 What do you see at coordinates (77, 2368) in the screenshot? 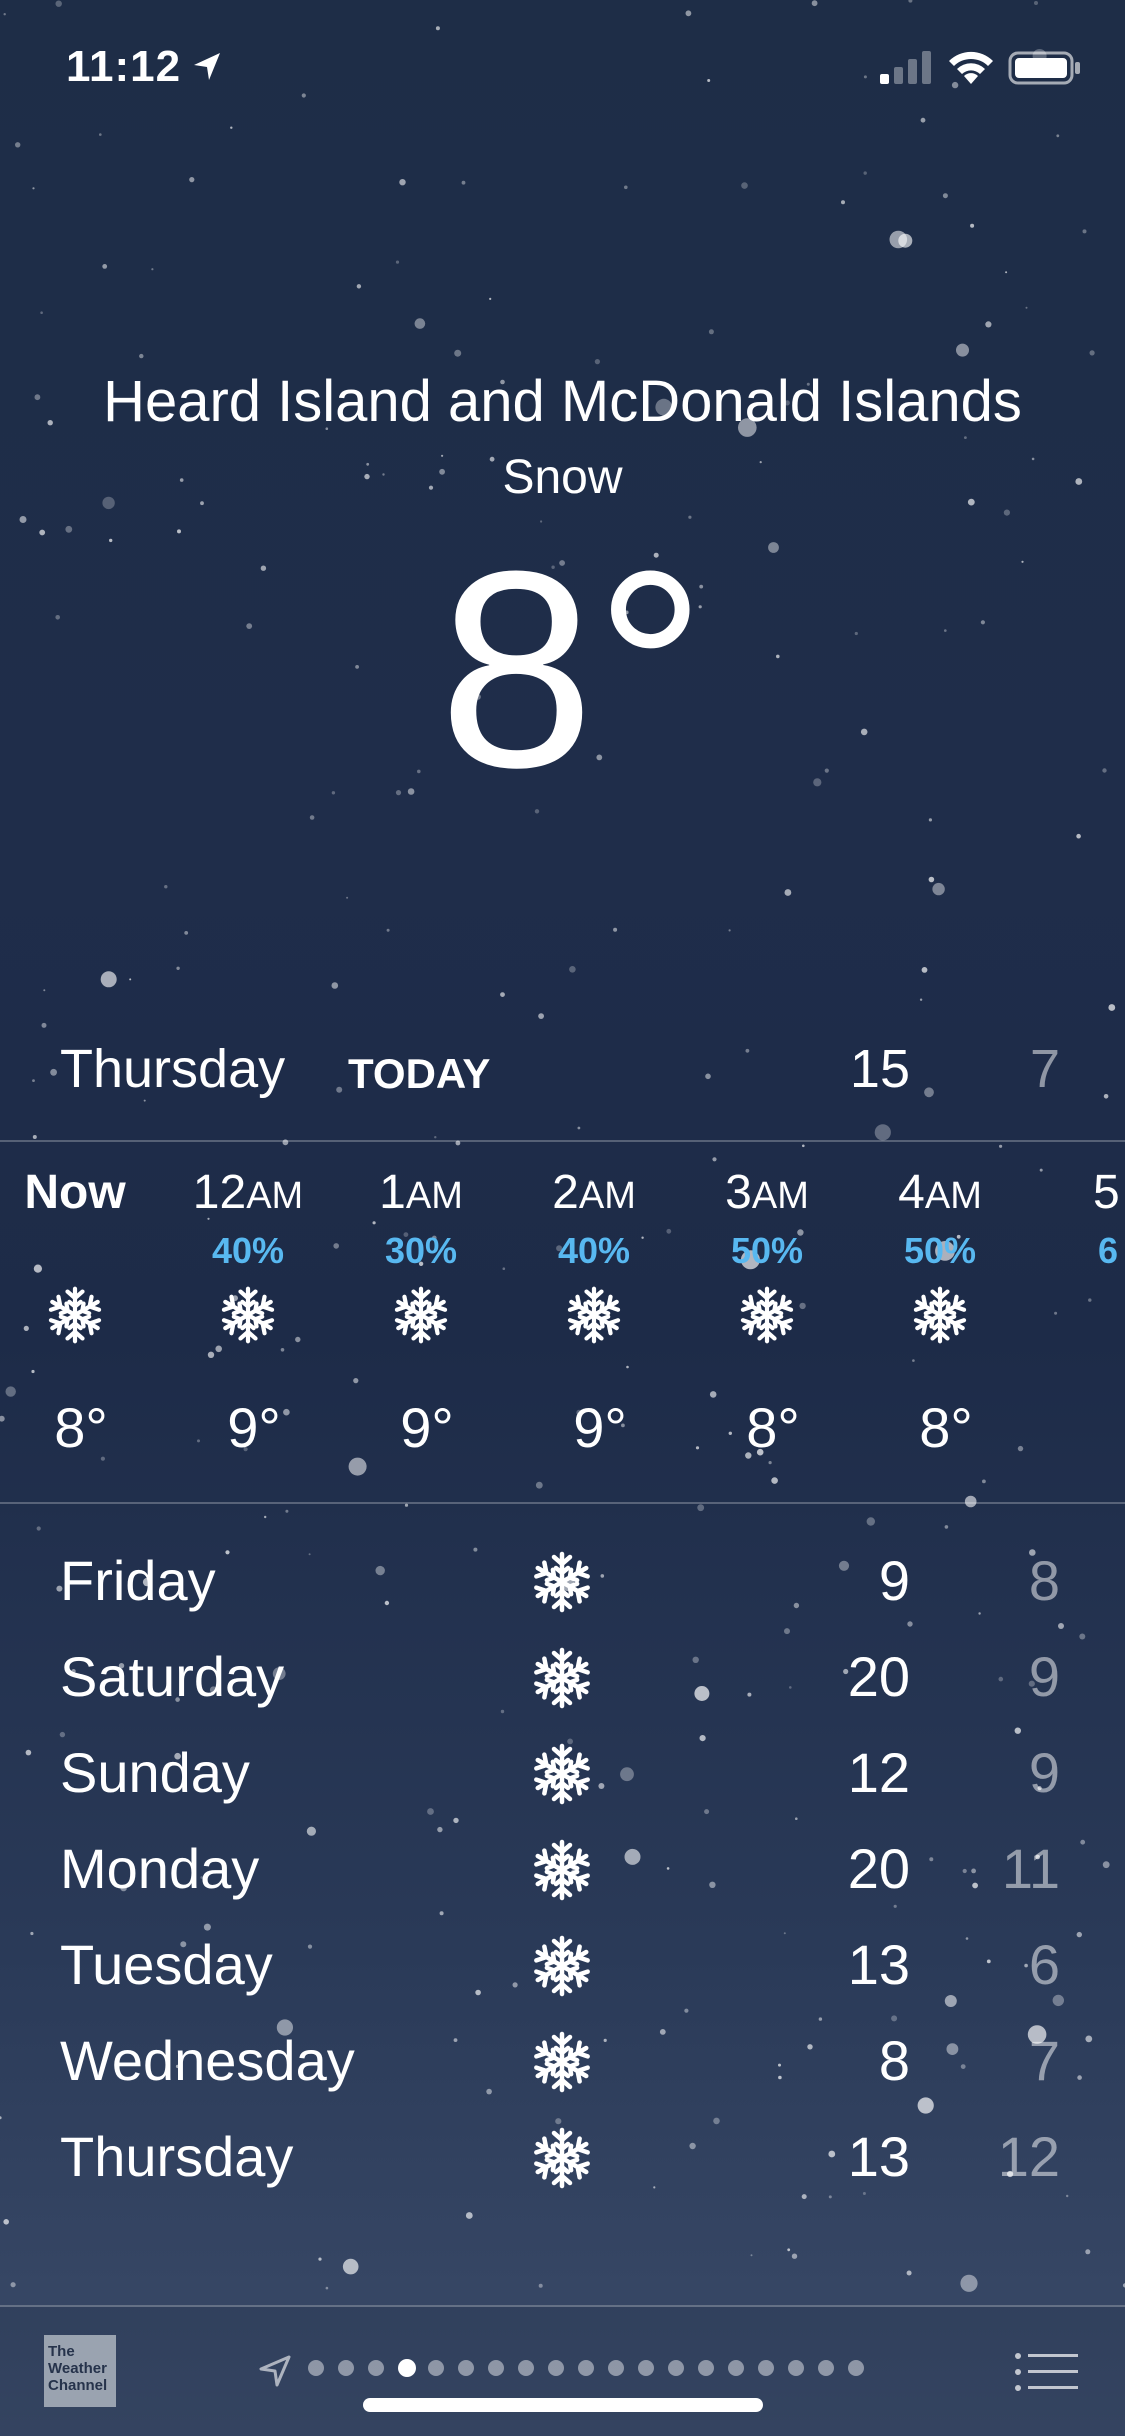
I see `logo-line: Weather` at bounding box center [77, 2368].